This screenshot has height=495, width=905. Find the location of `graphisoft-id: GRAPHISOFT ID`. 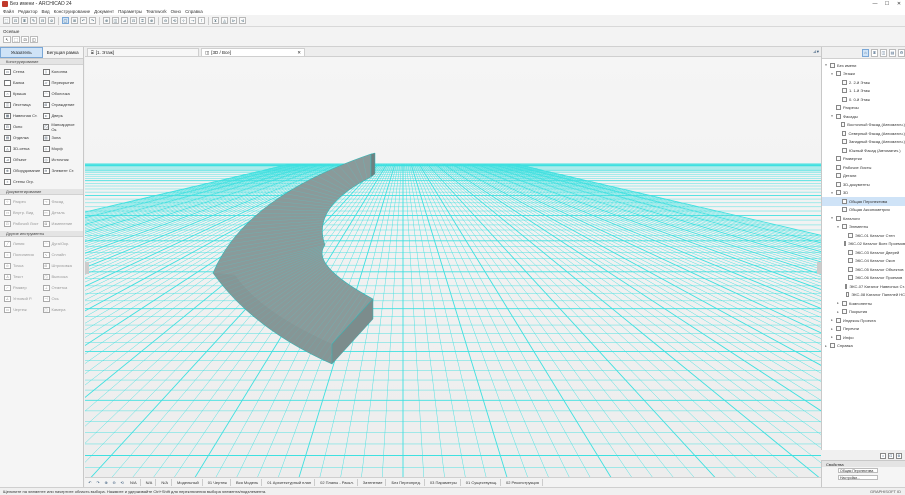

graphisoft-id: GRAPHISOFT ID is located at coordinates (885, 491).